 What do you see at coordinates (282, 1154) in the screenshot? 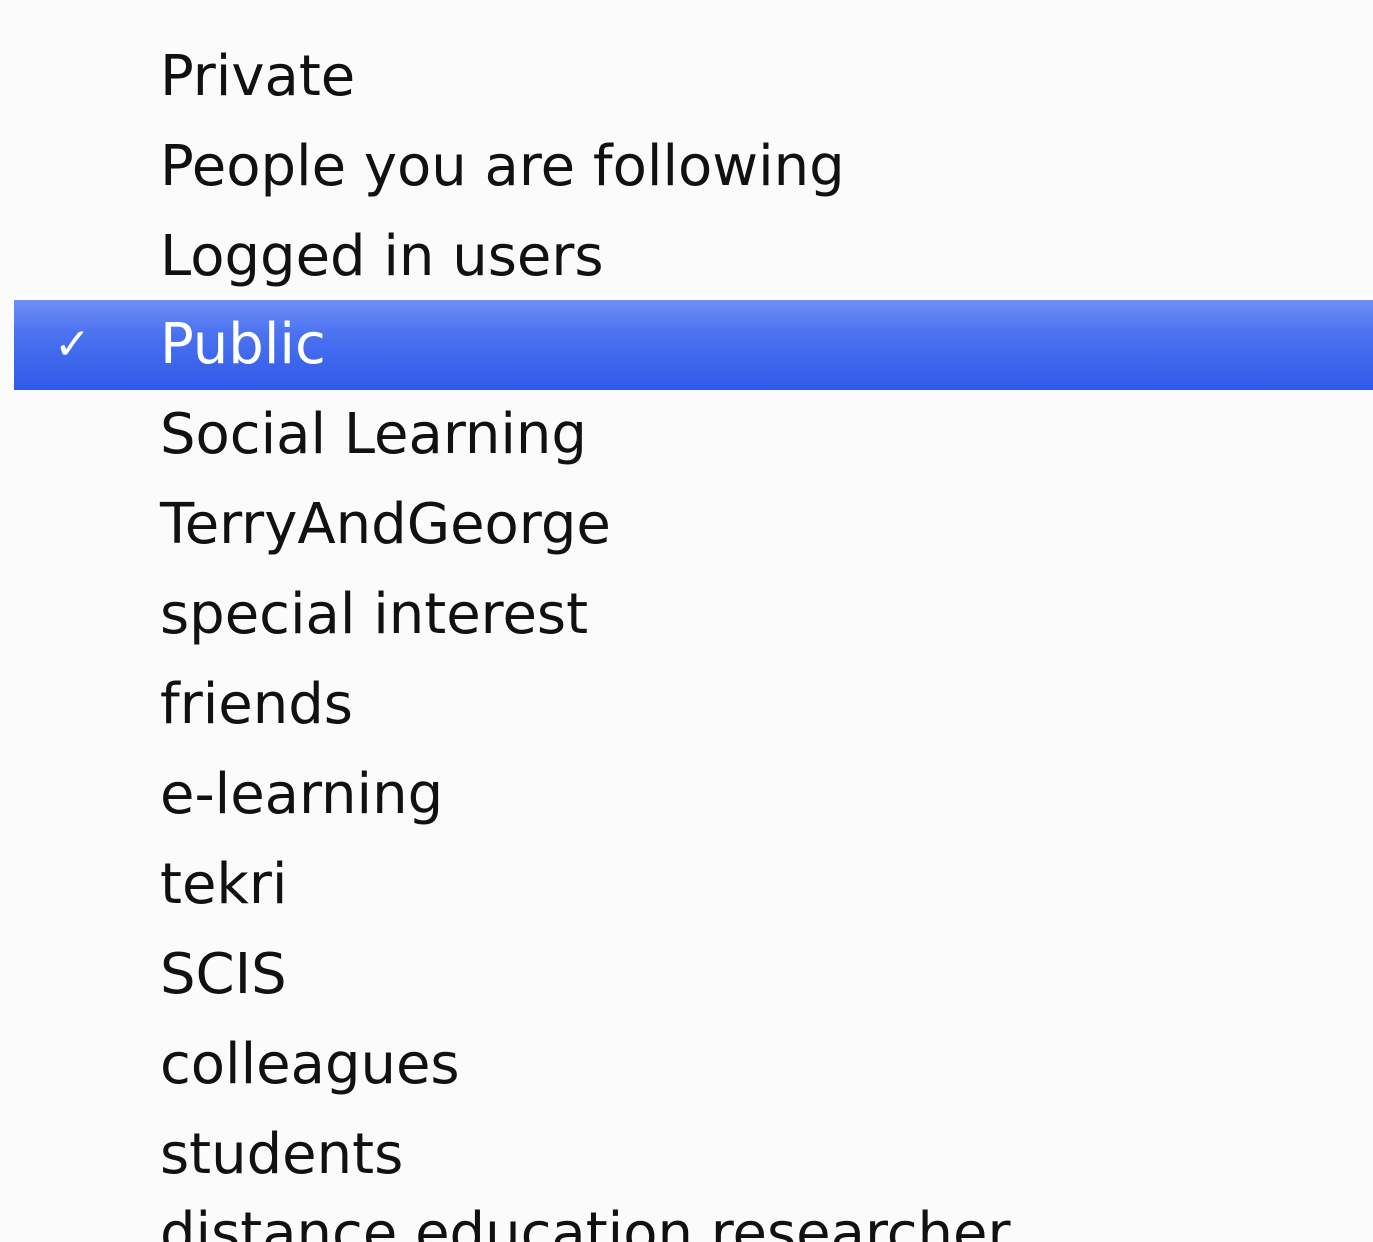
I see `menu-item-label: students` at bounding box center [282, 1154].